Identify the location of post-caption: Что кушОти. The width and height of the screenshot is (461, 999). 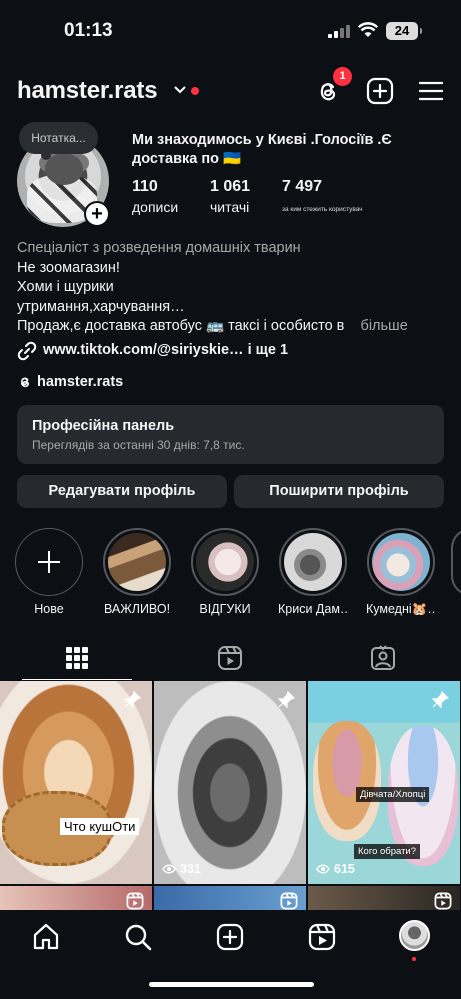
(100, 826).